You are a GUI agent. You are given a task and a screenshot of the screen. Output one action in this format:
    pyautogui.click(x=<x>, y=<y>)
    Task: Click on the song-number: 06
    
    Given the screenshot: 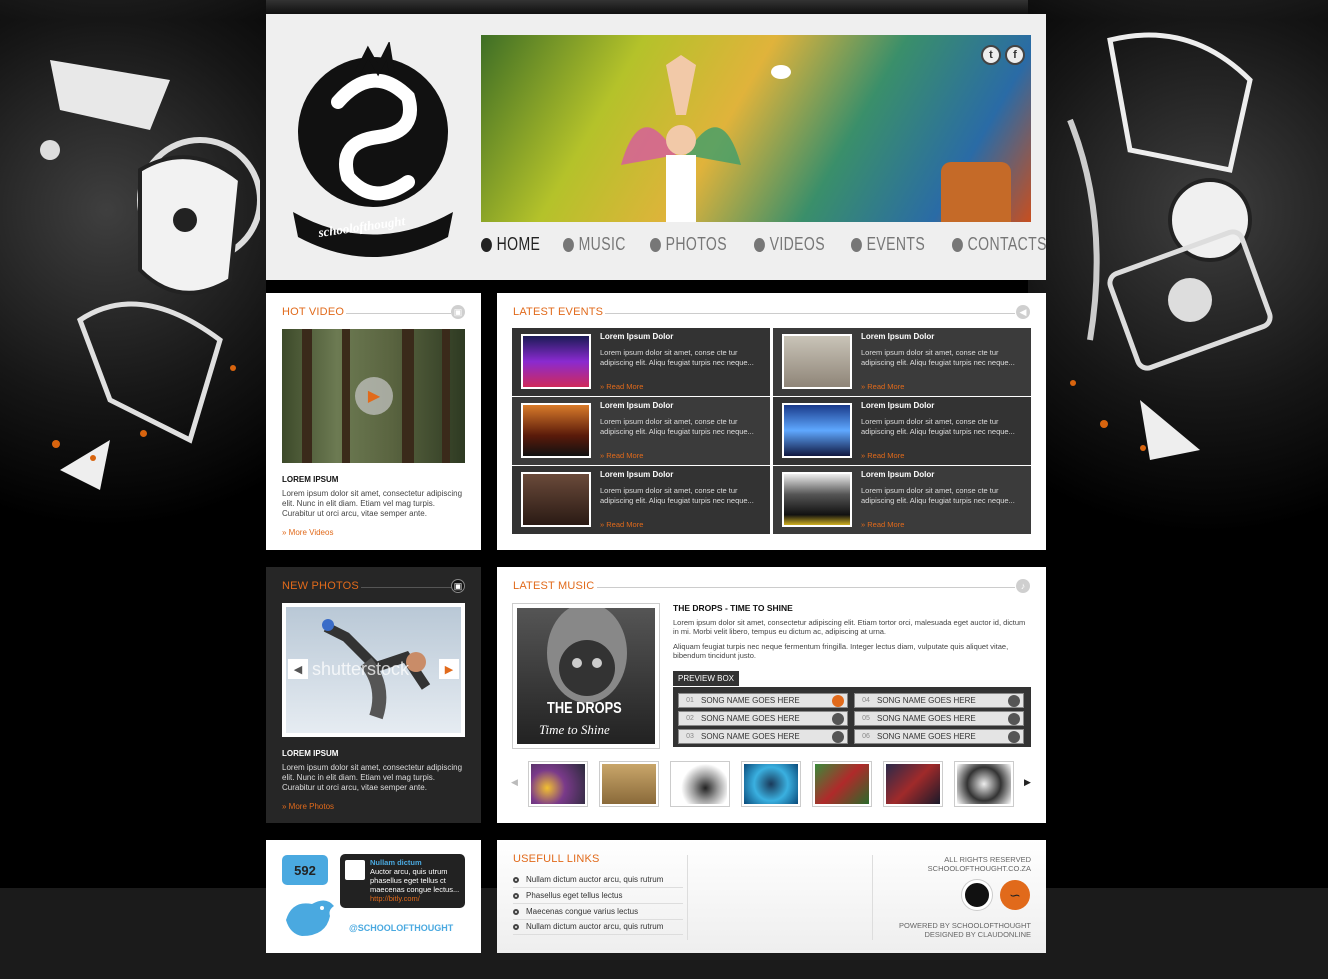 What is the action you would take?
    pyautogui.click(x=866, y=736)
    